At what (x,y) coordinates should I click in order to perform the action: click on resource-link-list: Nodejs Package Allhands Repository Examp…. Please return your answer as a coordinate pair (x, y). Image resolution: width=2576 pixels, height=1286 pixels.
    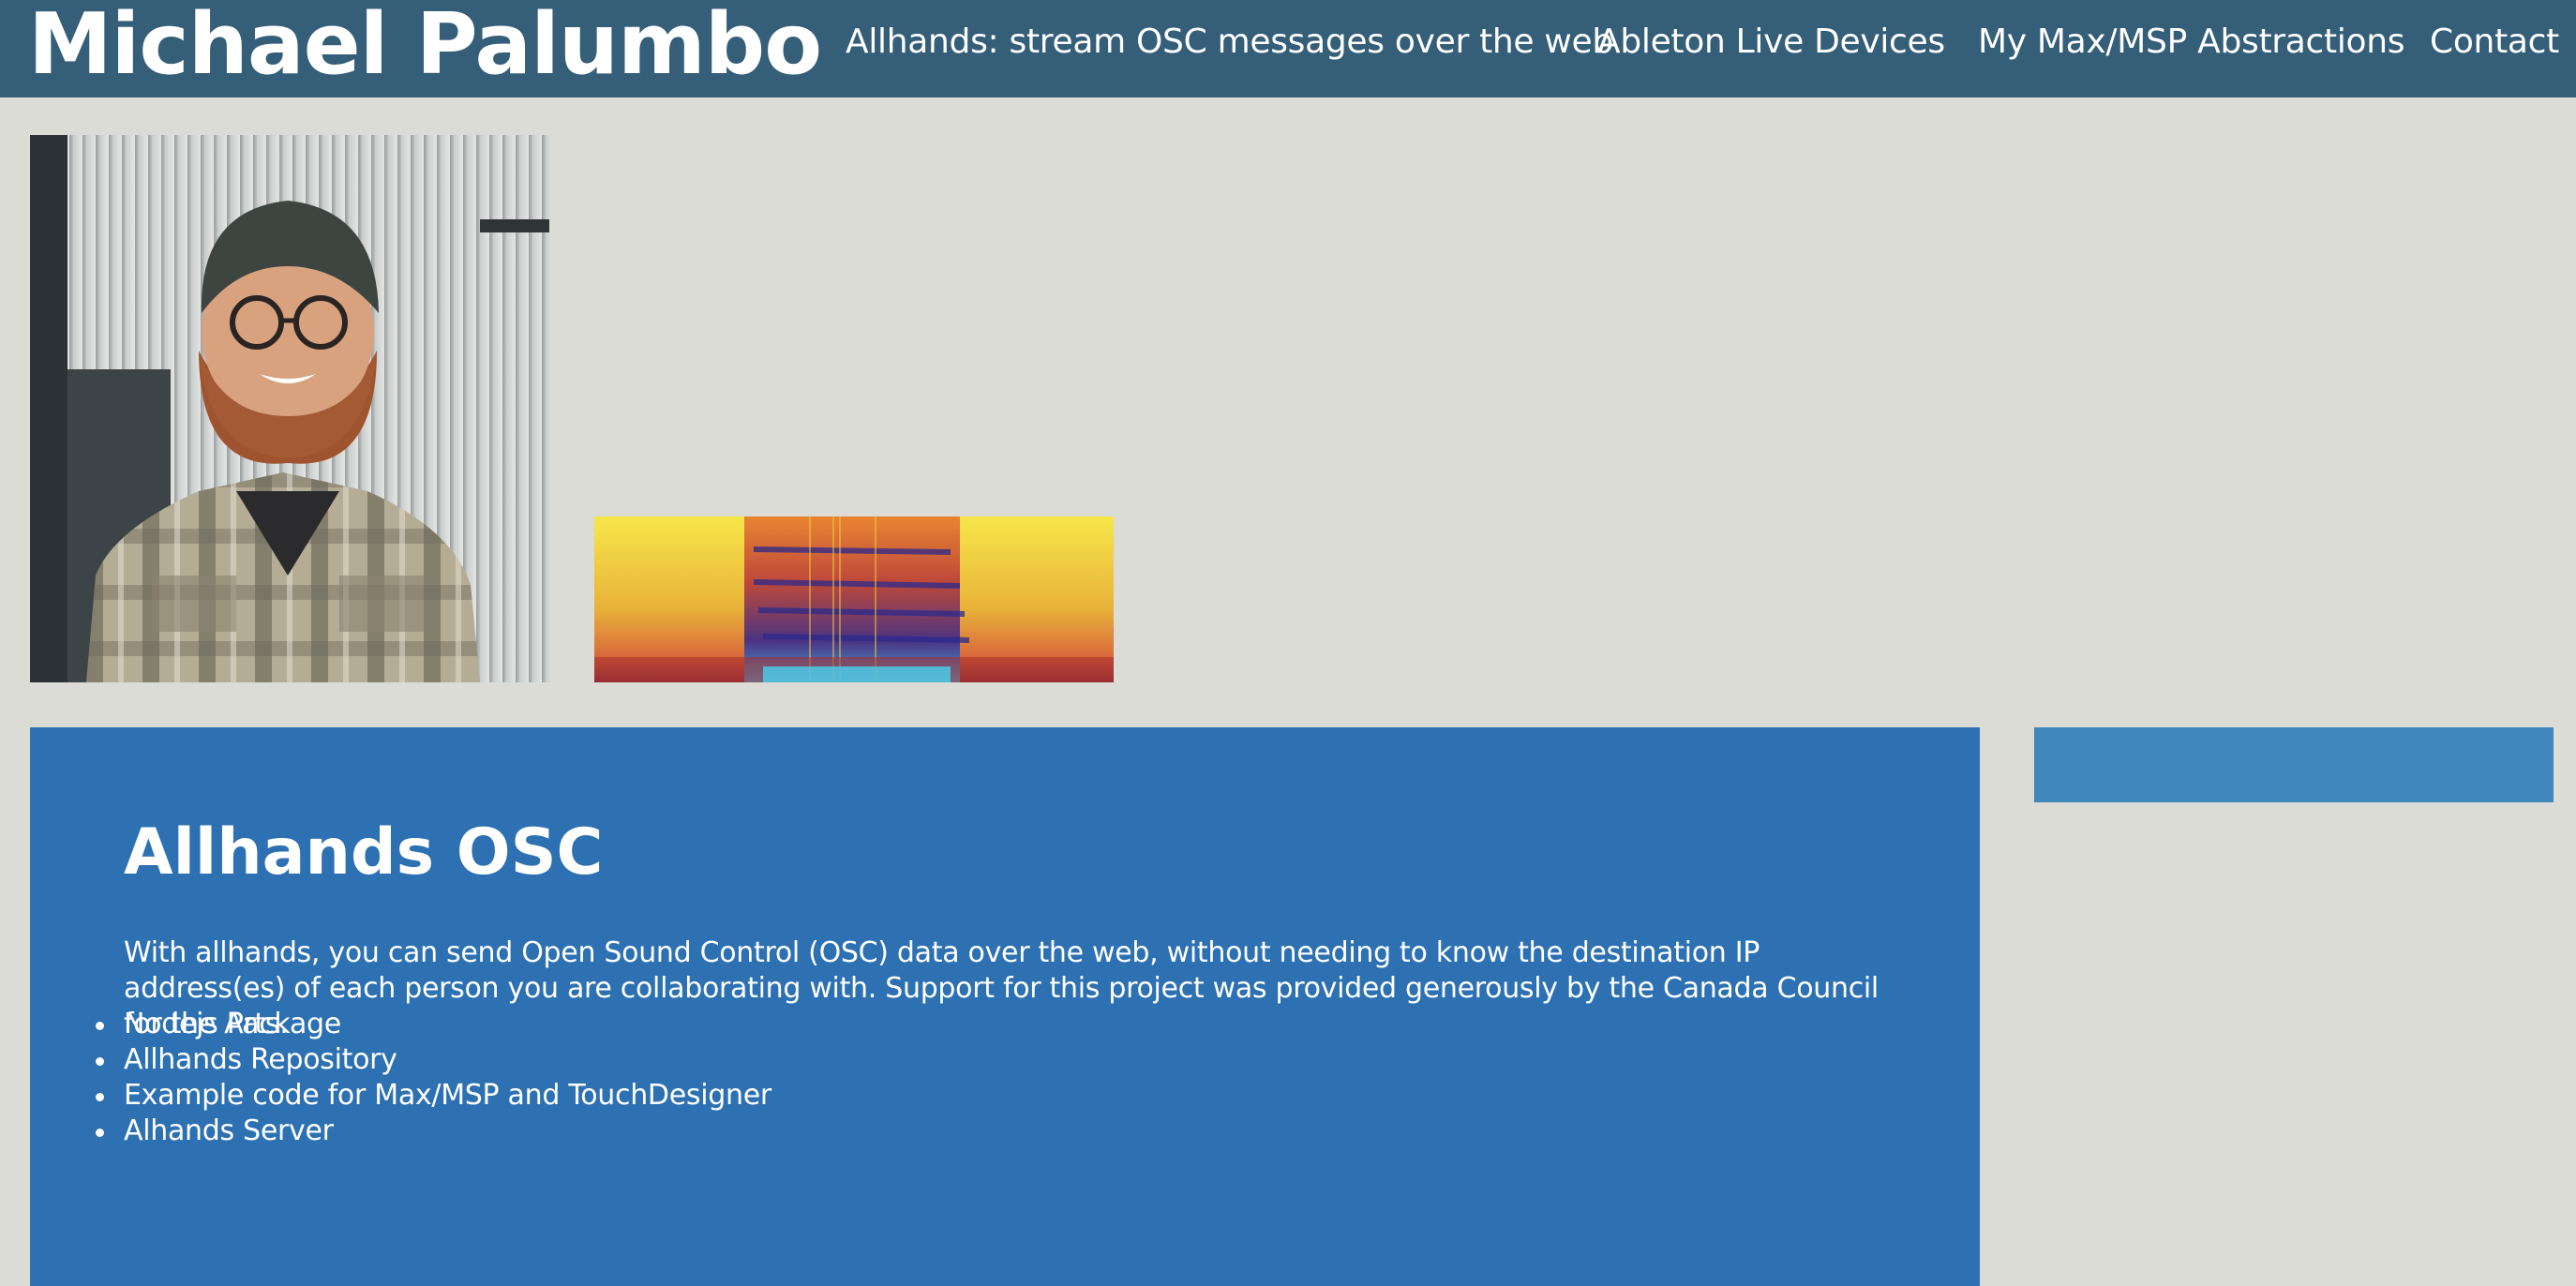
    Looking at the image, I should click on (433, 1078).